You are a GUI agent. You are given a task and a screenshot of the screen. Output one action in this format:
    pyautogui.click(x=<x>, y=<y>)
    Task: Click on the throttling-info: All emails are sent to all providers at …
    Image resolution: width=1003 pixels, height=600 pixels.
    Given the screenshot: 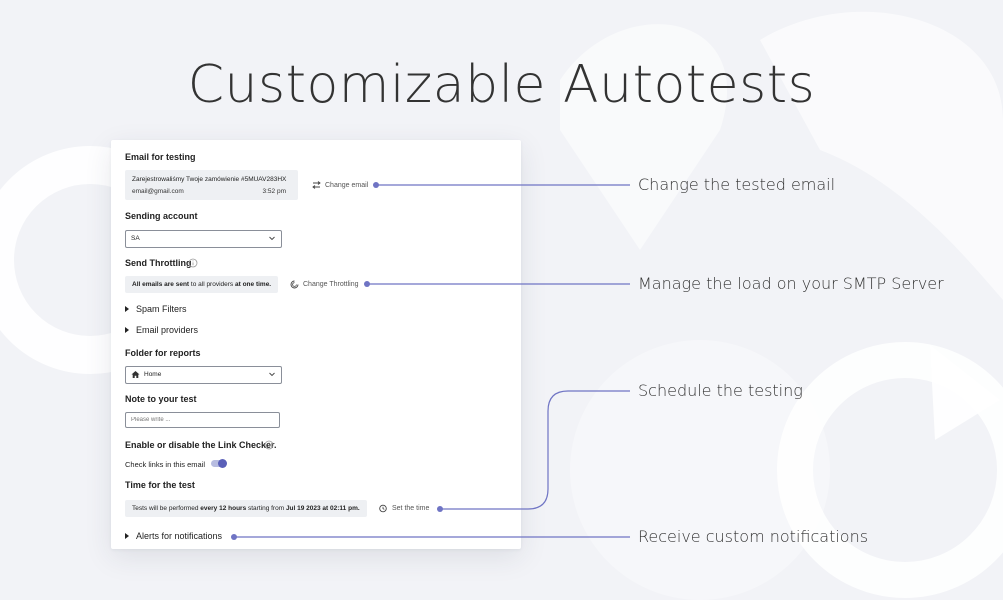 What is the action you would take?
    pyautogui.click(x=202, y=284)
    